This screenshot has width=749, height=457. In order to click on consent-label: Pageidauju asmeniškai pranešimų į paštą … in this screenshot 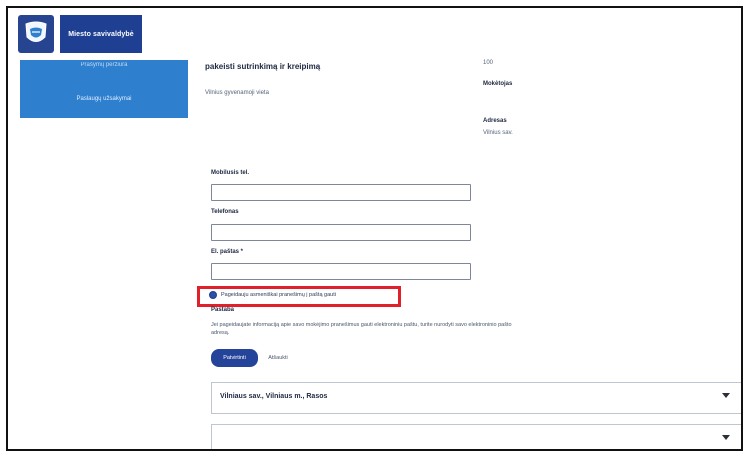, I will do `click(278, 295)`.